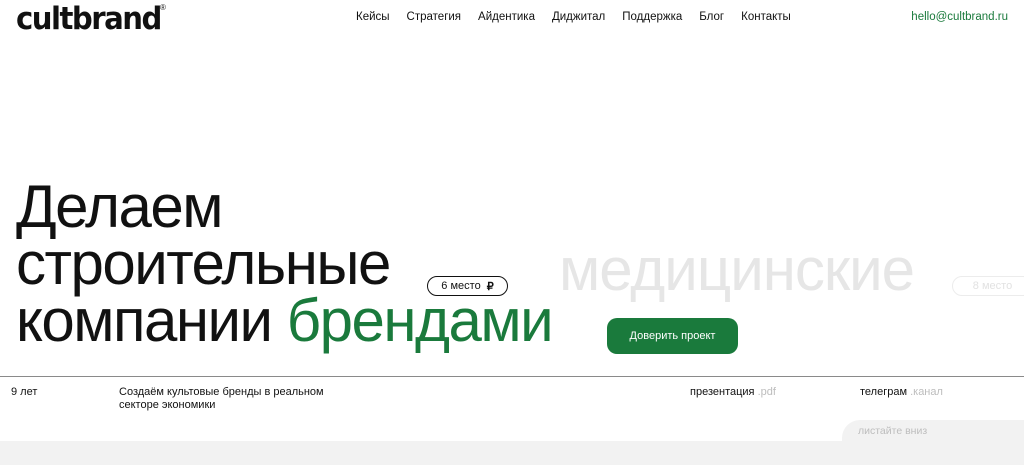 The height and width of the screenshot is (465, 1024). I want to click on rating-badge: 6 место ₽, so click(467, 286).